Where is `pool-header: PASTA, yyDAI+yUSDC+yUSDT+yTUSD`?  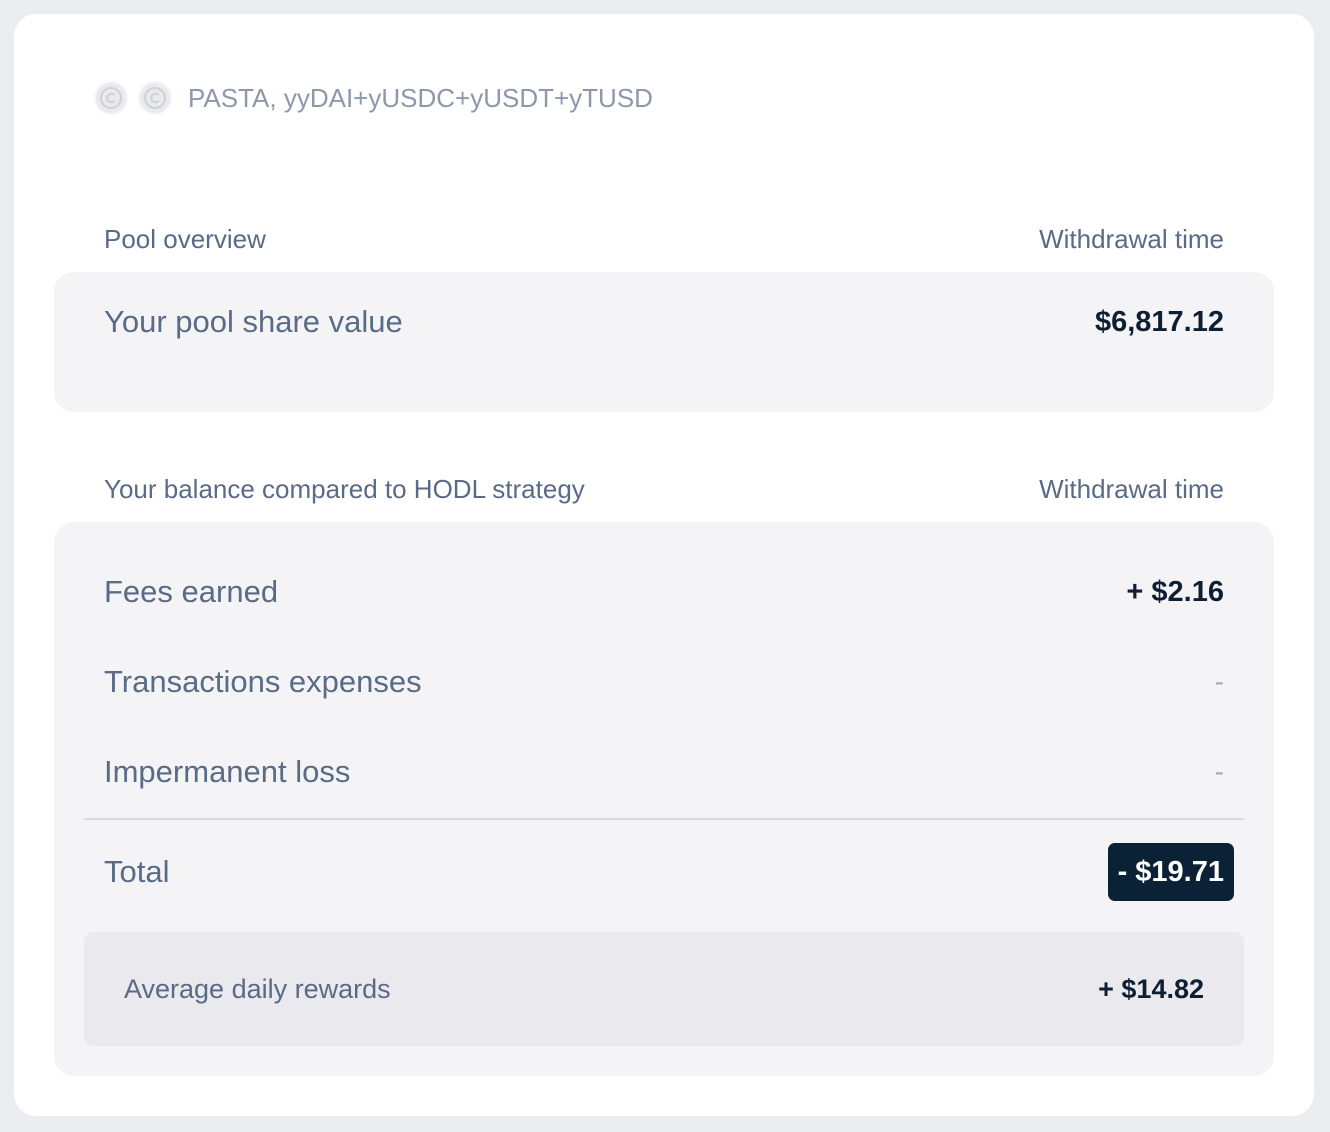 pool-header: PASTA, yyDAI+yUSDC+yUSDT+yTUSD is located at coordinates (373, 98).